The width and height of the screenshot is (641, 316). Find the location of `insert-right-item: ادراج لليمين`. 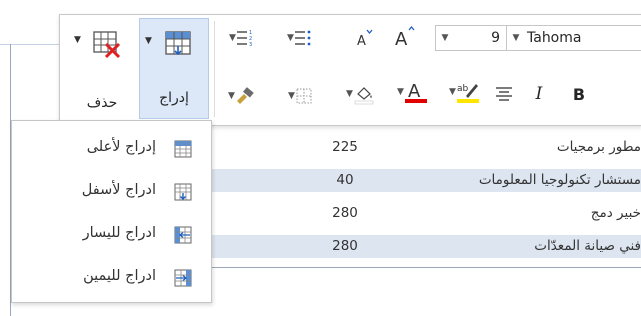

insert-right-item: ادراج لليمين is located at coordinates (111, 278).